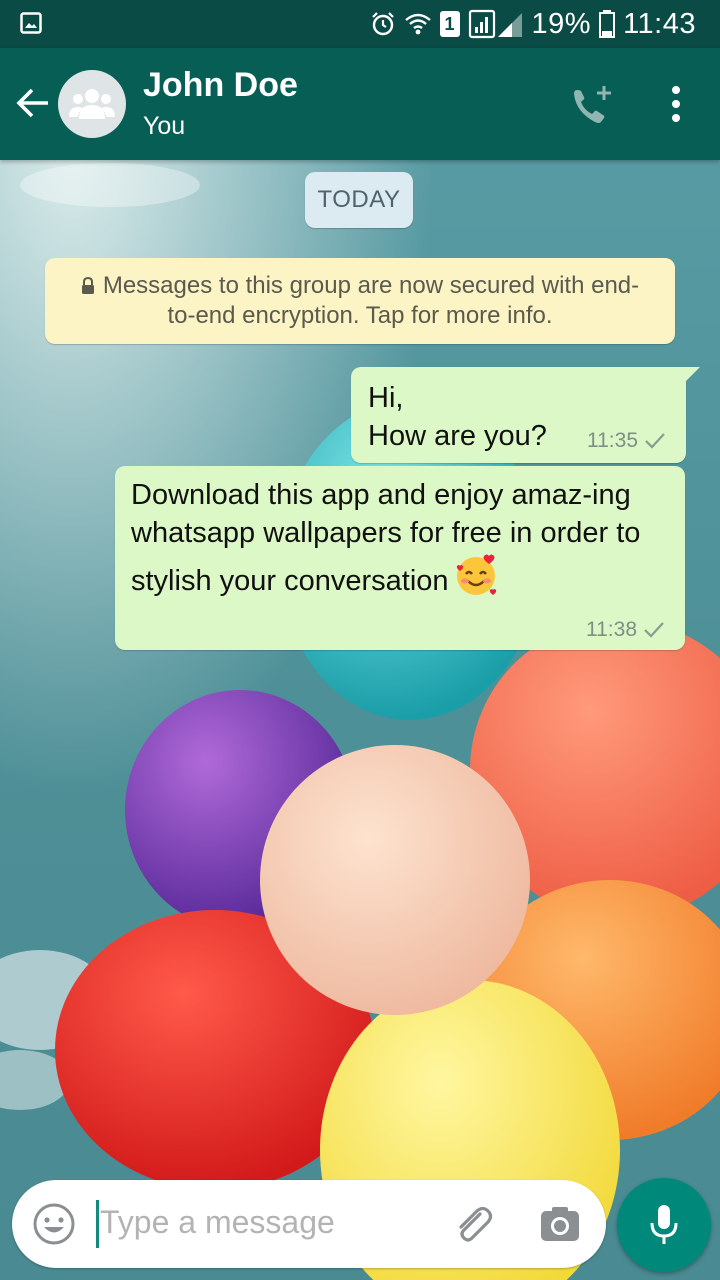  I want to click on battery-icon, so click(607, 24).